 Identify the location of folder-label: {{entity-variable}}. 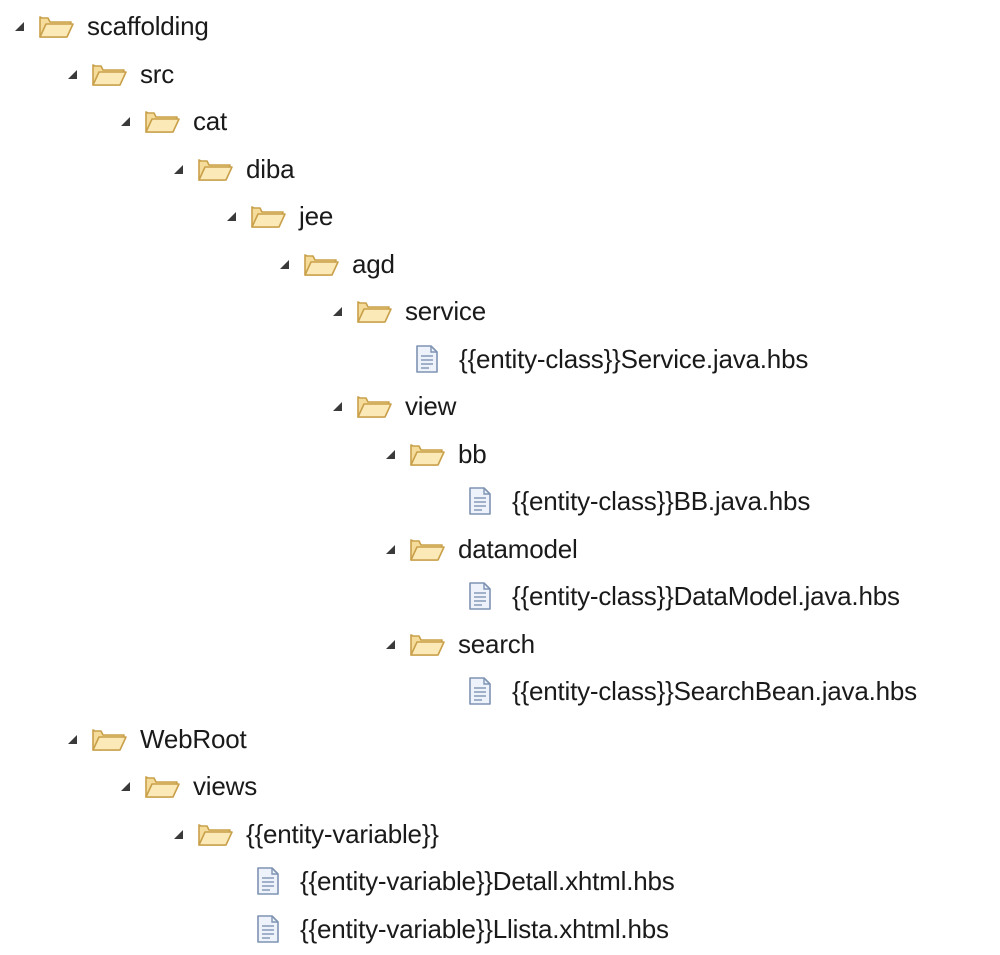
(342, 833).